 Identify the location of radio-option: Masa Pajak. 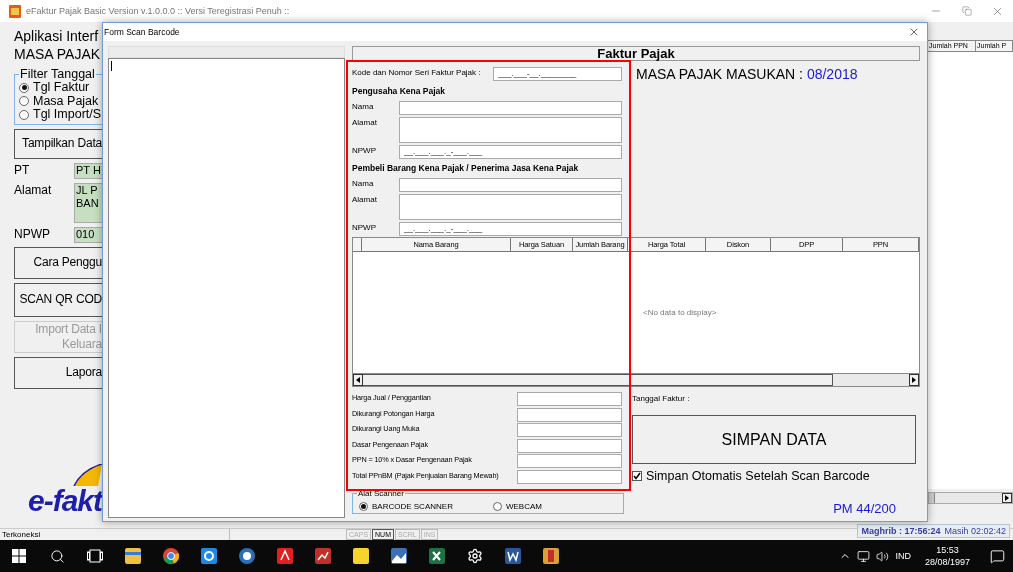
(60, 101).